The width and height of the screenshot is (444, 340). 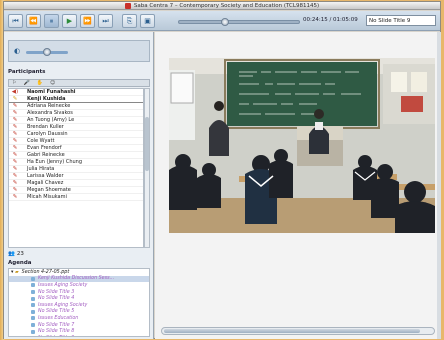 What do you see at coordinates (79, 292) in the screenshot?
I see `agenda-item: No Slide Title 3` at bounding box center [79, 292].